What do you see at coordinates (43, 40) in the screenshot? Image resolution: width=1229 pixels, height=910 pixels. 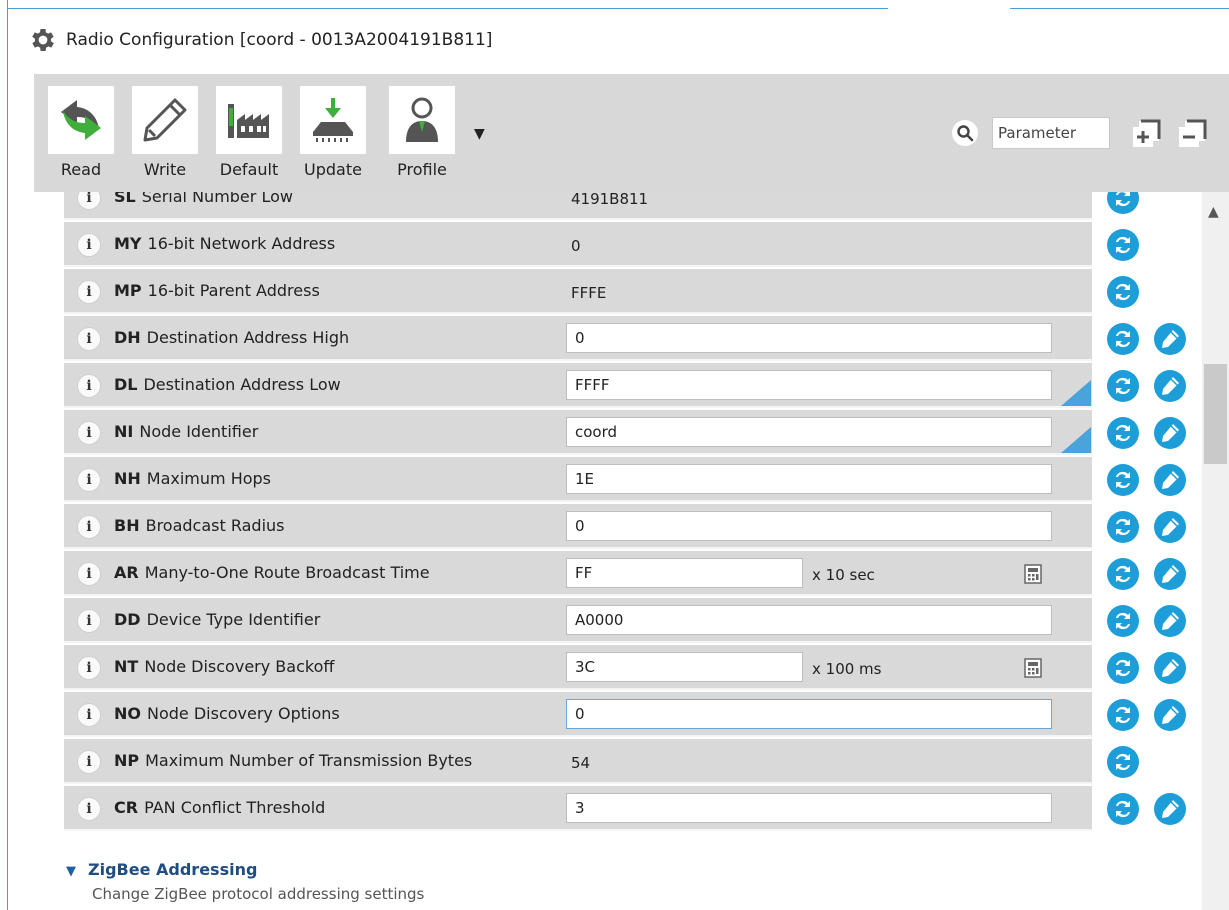 I see `gear-icon` at bounding box center [43, 40].